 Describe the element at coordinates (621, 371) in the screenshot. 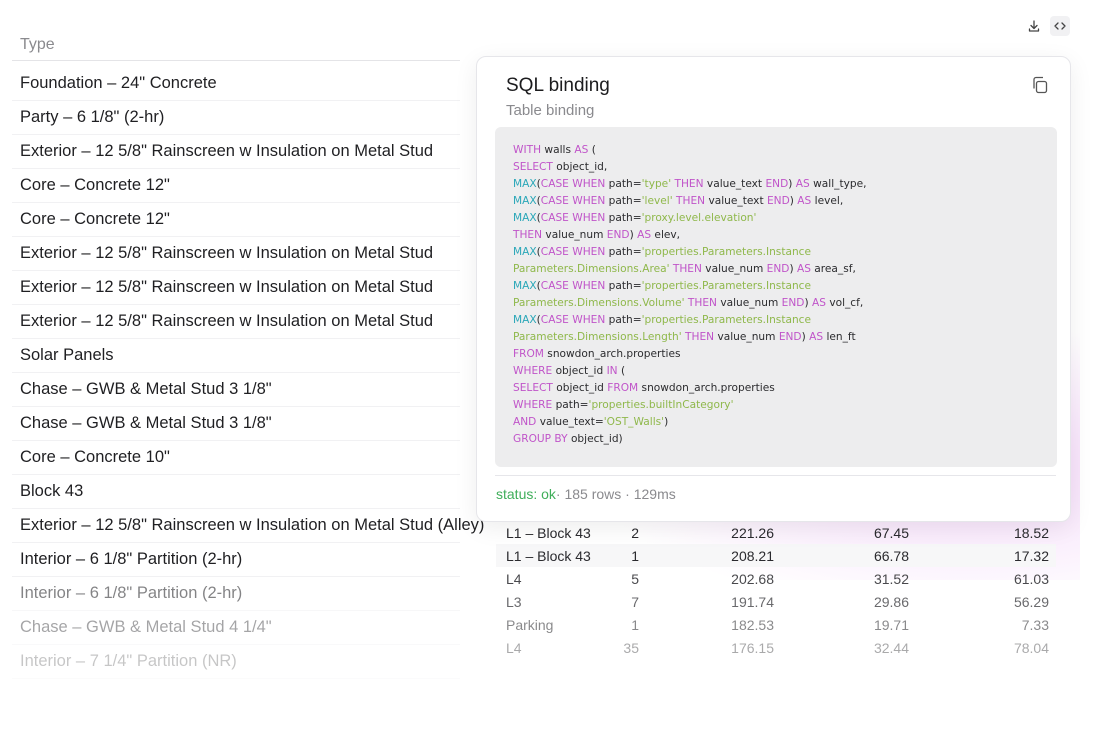

I see `code-token: (` at that location.